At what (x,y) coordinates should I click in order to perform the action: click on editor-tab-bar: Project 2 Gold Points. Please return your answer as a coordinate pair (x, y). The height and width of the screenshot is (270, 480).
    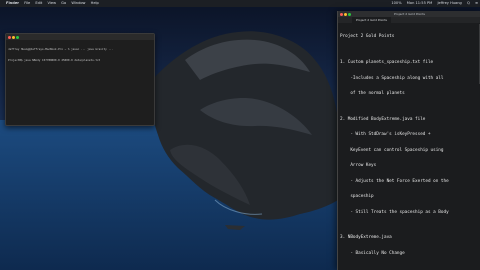
    Looking at the image, I should click on (409, 20).